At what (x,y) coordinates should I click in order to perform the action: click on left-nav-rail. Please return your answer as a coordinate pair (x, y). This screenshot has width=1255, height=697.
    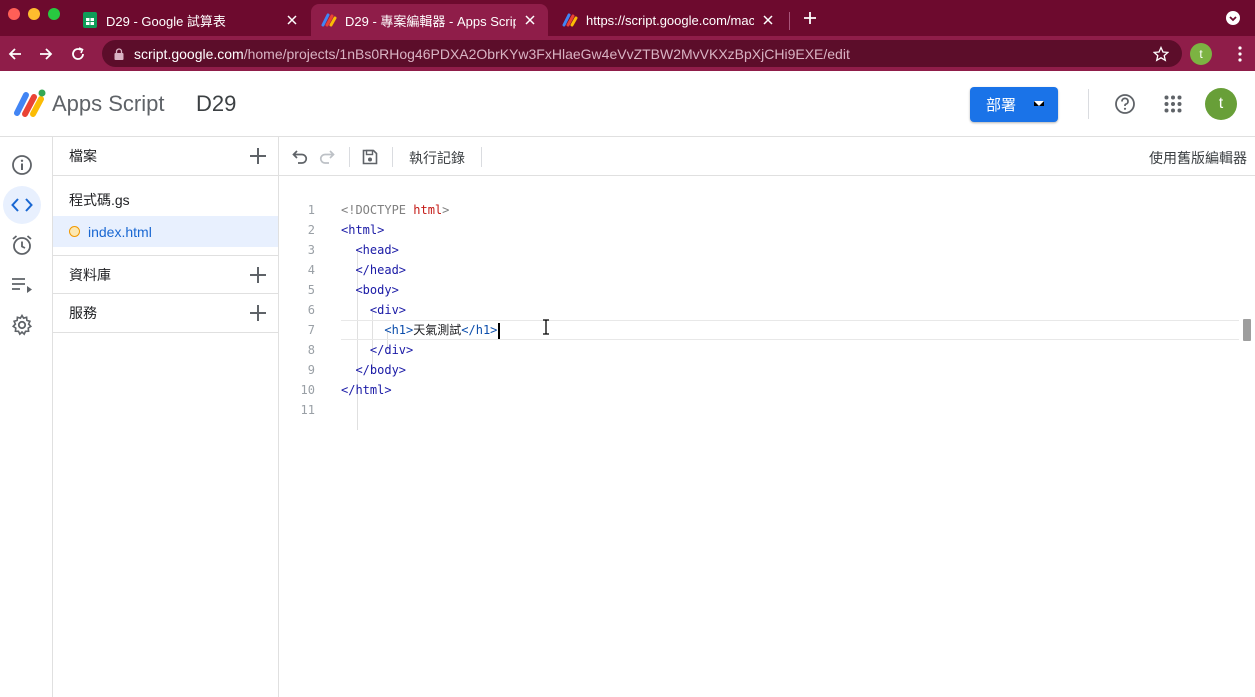
    Looking at the image, I should click on (26, 417).